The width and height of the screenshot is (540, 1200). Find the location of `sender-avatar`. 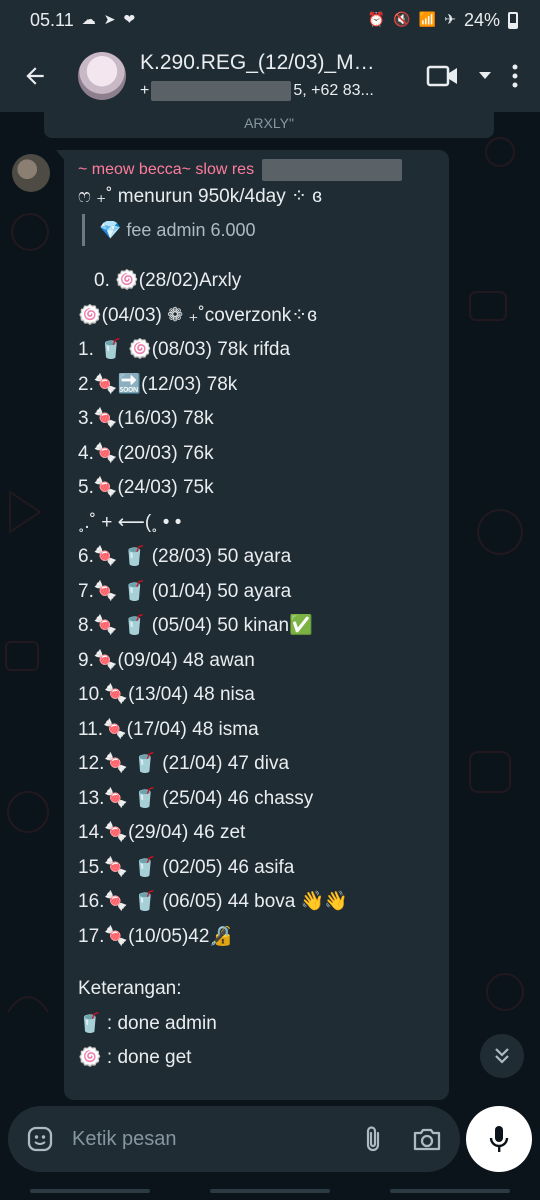

sender-avatar is located at coordinates (31, 173).